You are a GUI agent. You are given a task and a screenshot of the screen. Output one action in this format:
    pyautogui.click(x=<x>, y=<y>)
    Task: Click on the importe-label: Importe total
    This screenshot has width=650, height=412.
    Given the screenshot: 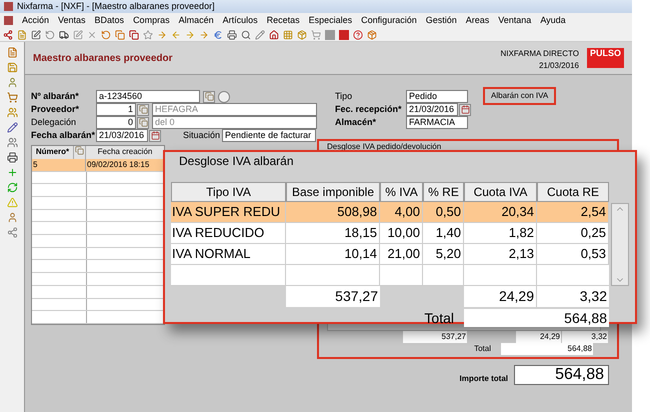 What is the action you would take?
    pyautogui.click(x=484, y=379)
    